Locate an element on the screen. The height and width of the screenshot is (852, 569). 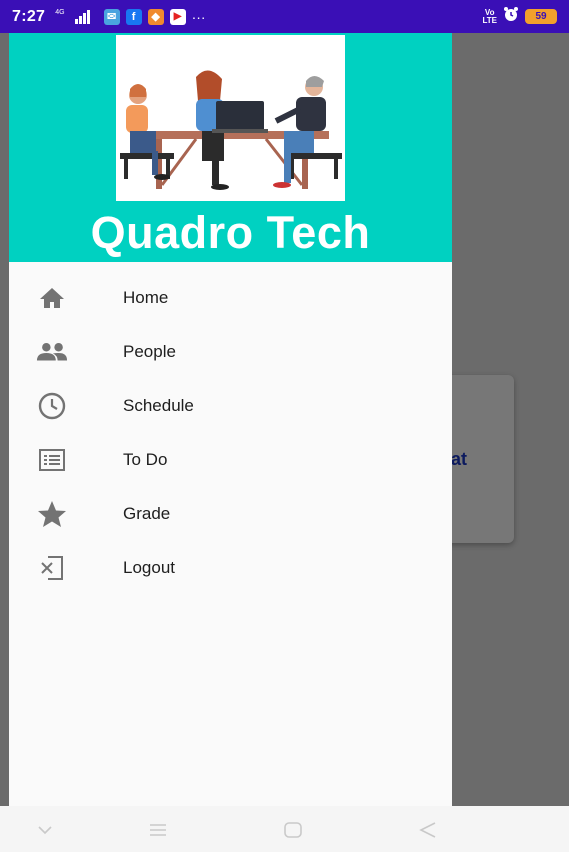
menu-label-logout: Logout is located at coordinates (149, 567).